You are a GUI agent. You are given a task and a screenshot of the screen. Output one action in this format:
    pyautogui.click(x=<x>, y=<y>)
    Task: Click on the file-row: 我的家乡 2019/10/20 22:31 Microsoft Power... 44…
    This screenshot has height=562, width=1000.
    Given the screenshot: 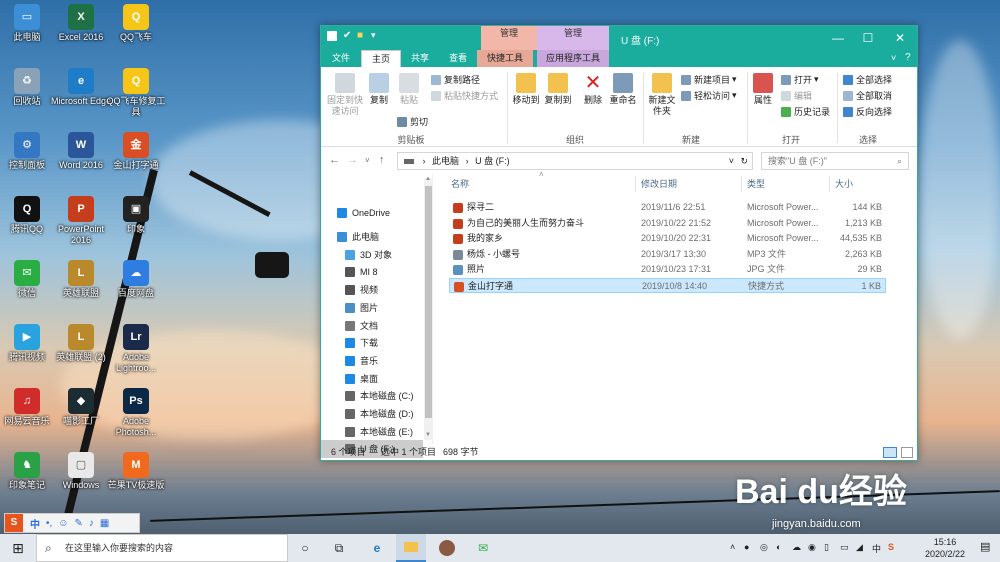 What is the action you would take?
    pyautogui.click(x=667, y=238)
    